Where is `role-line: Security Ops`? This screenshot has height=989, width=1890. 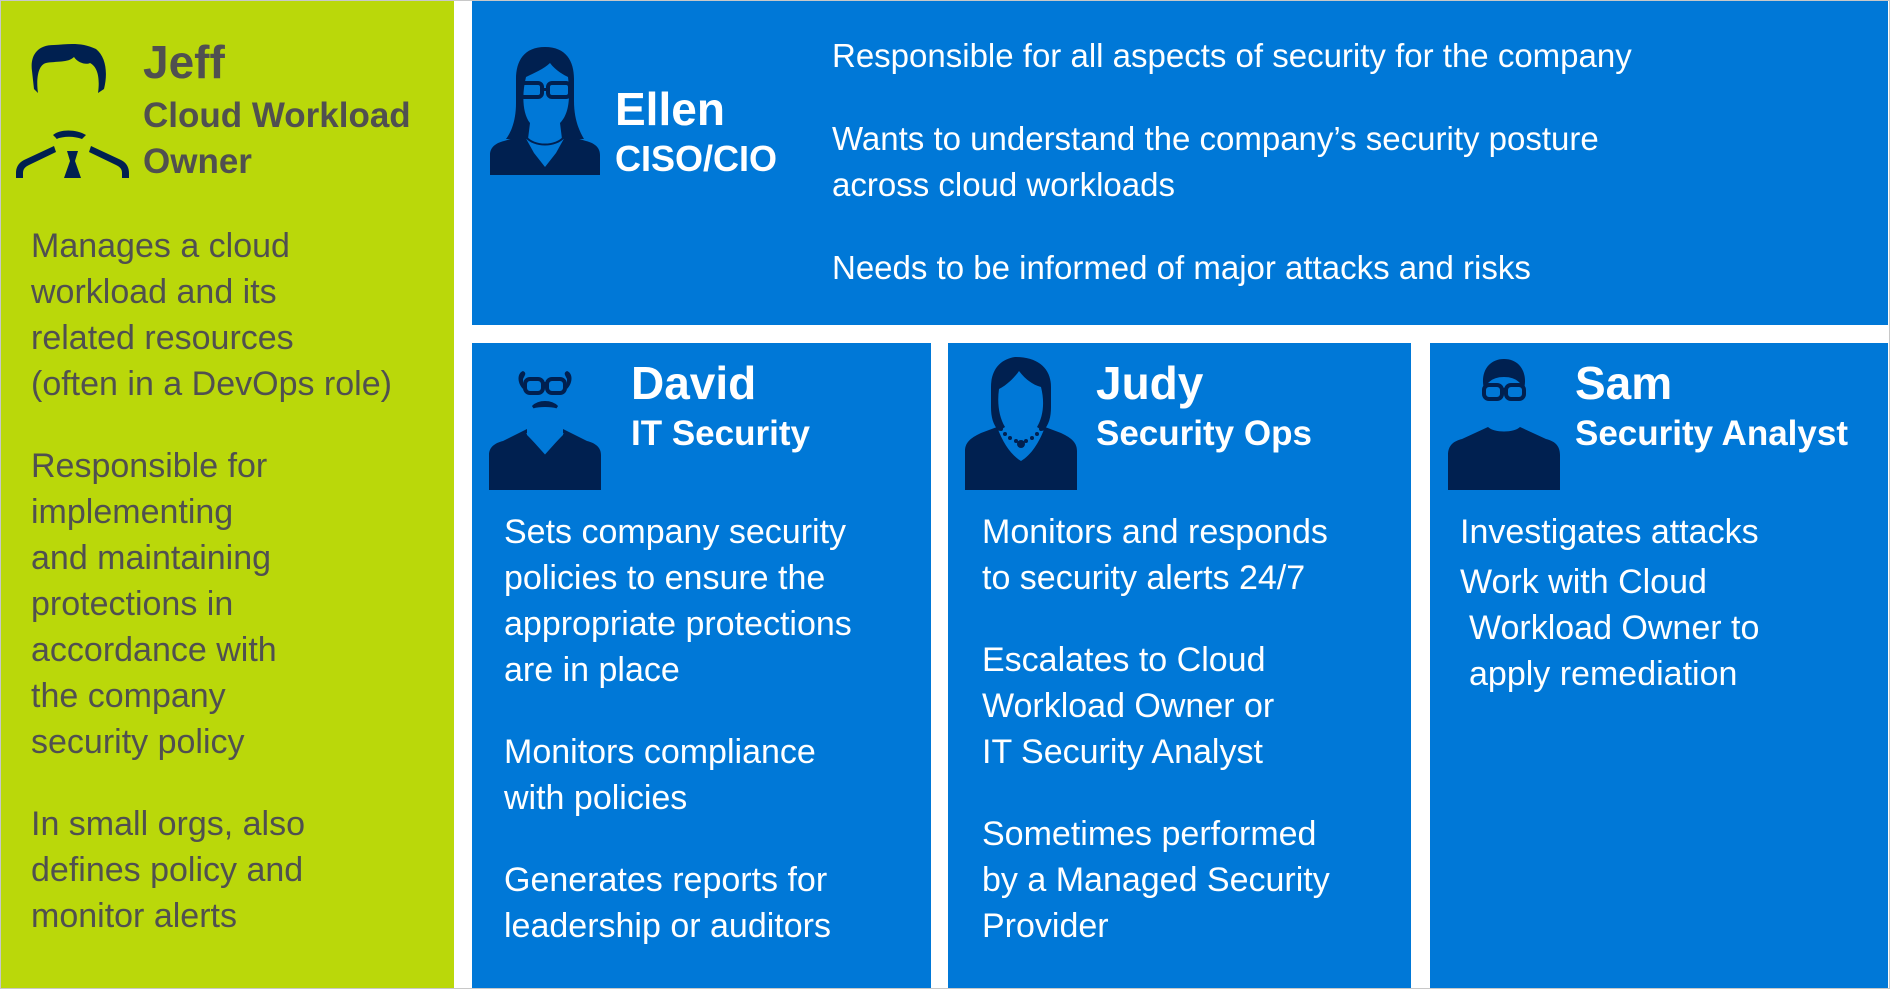
role-line: Security Ops is located at coordinates (1204, 433).